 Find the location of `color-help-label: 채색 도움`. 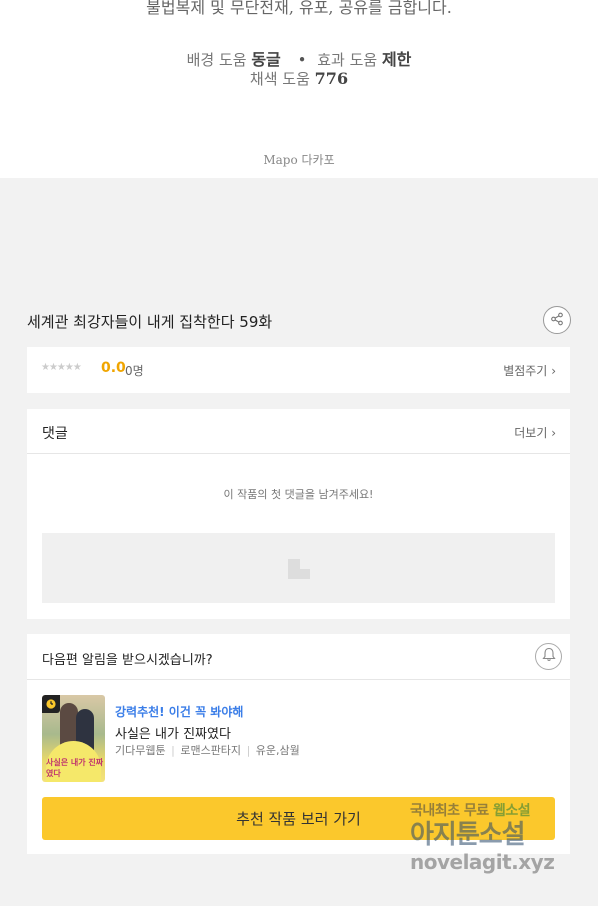

color-help-label: 채색 도움 is located at coordinates (279, 79).